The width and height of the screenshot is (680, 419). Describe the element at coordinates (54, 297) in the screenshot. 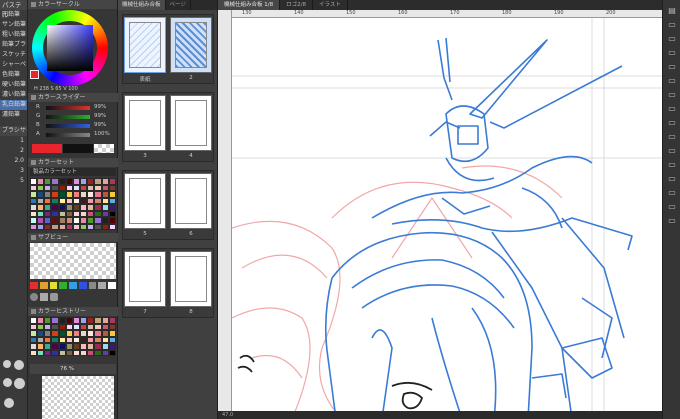

I see `zoom-icon` at that location.